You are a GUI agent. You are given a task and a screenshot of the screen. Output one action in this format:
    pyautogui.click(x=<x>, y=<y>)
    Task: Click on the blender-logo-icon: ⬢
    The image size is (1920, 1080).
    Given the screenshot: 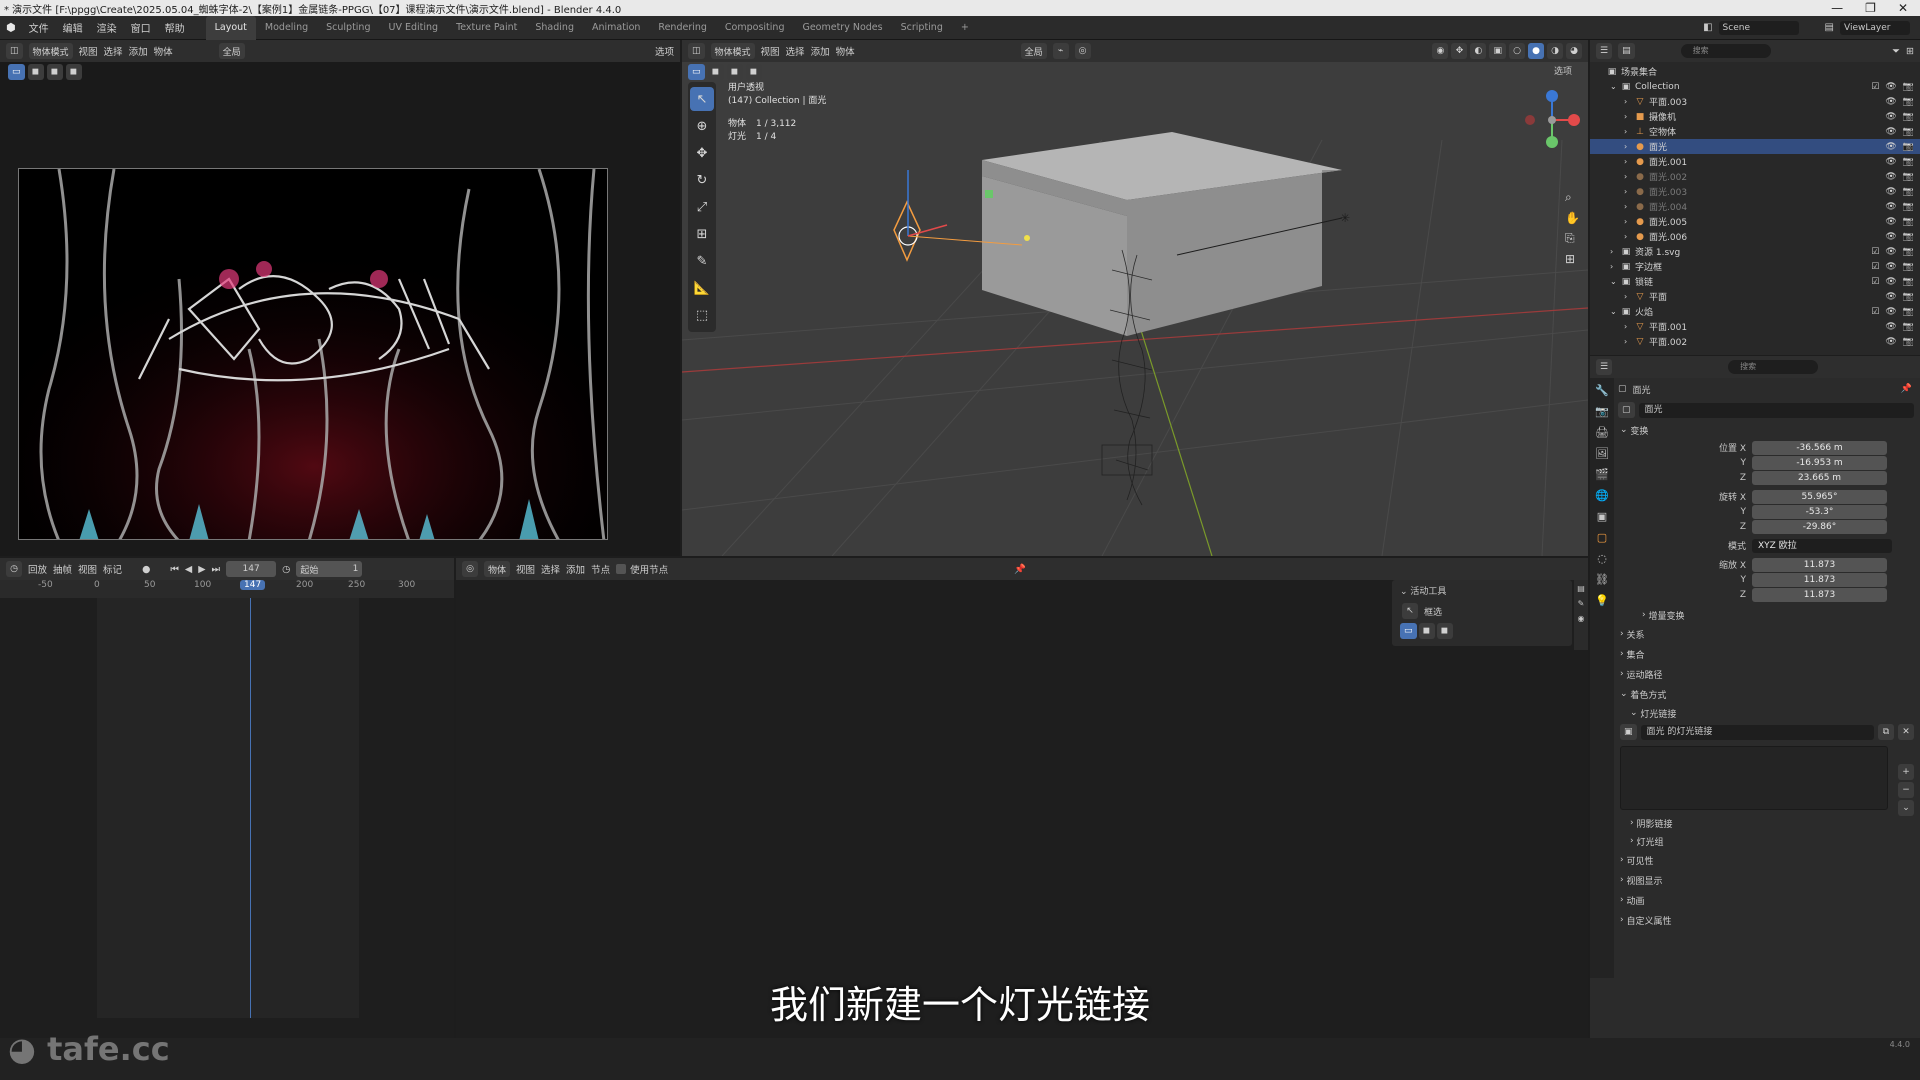 What is the action you would take?
    pyautogui.click(x=11, y=27)
    